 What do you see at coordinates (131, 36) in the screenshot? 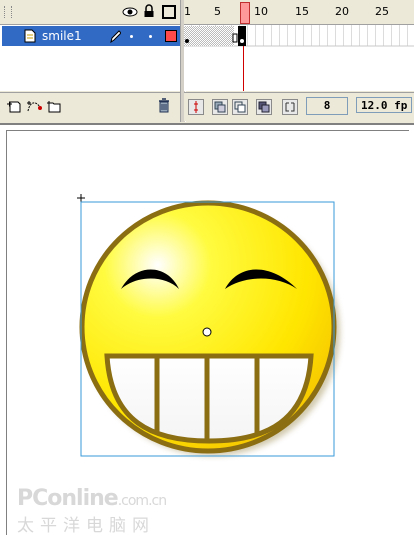
I see `visibility-dot` at bounding box center [131, 36].